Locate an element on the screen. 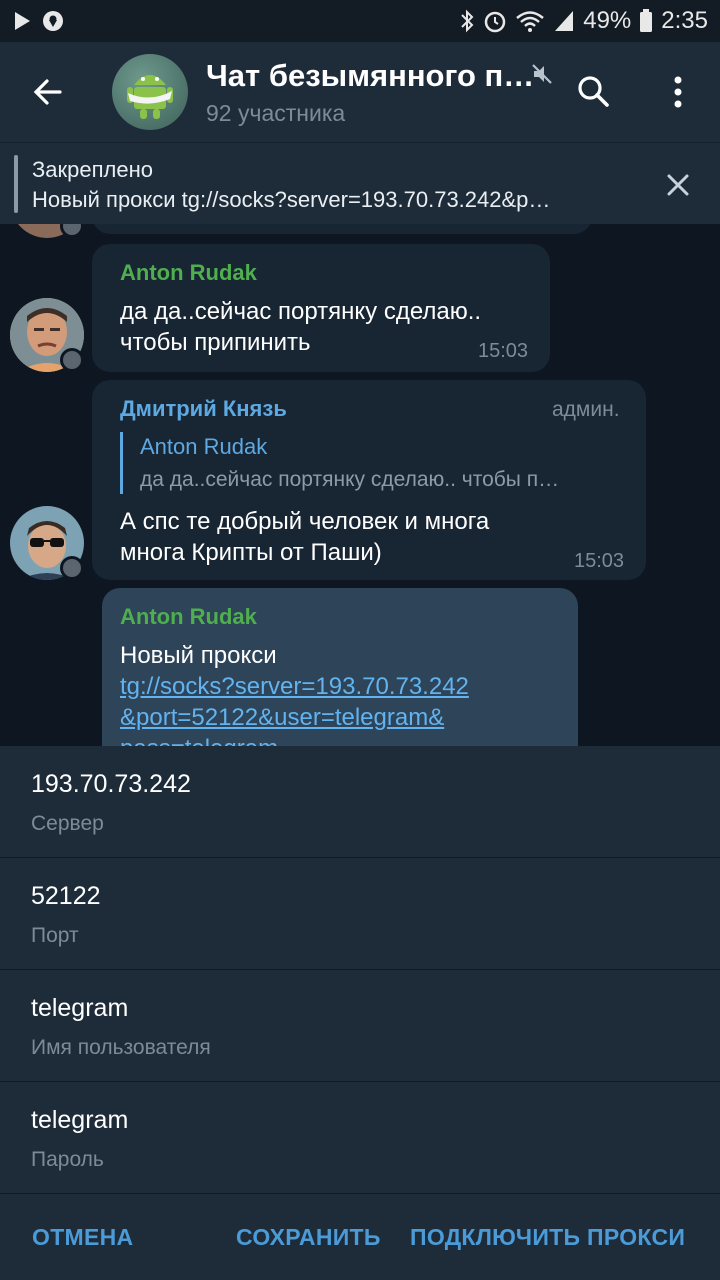 Image resolution: width=720 pixels, height=1280 pixels. battery-icon is located at coordinates (646, 20).